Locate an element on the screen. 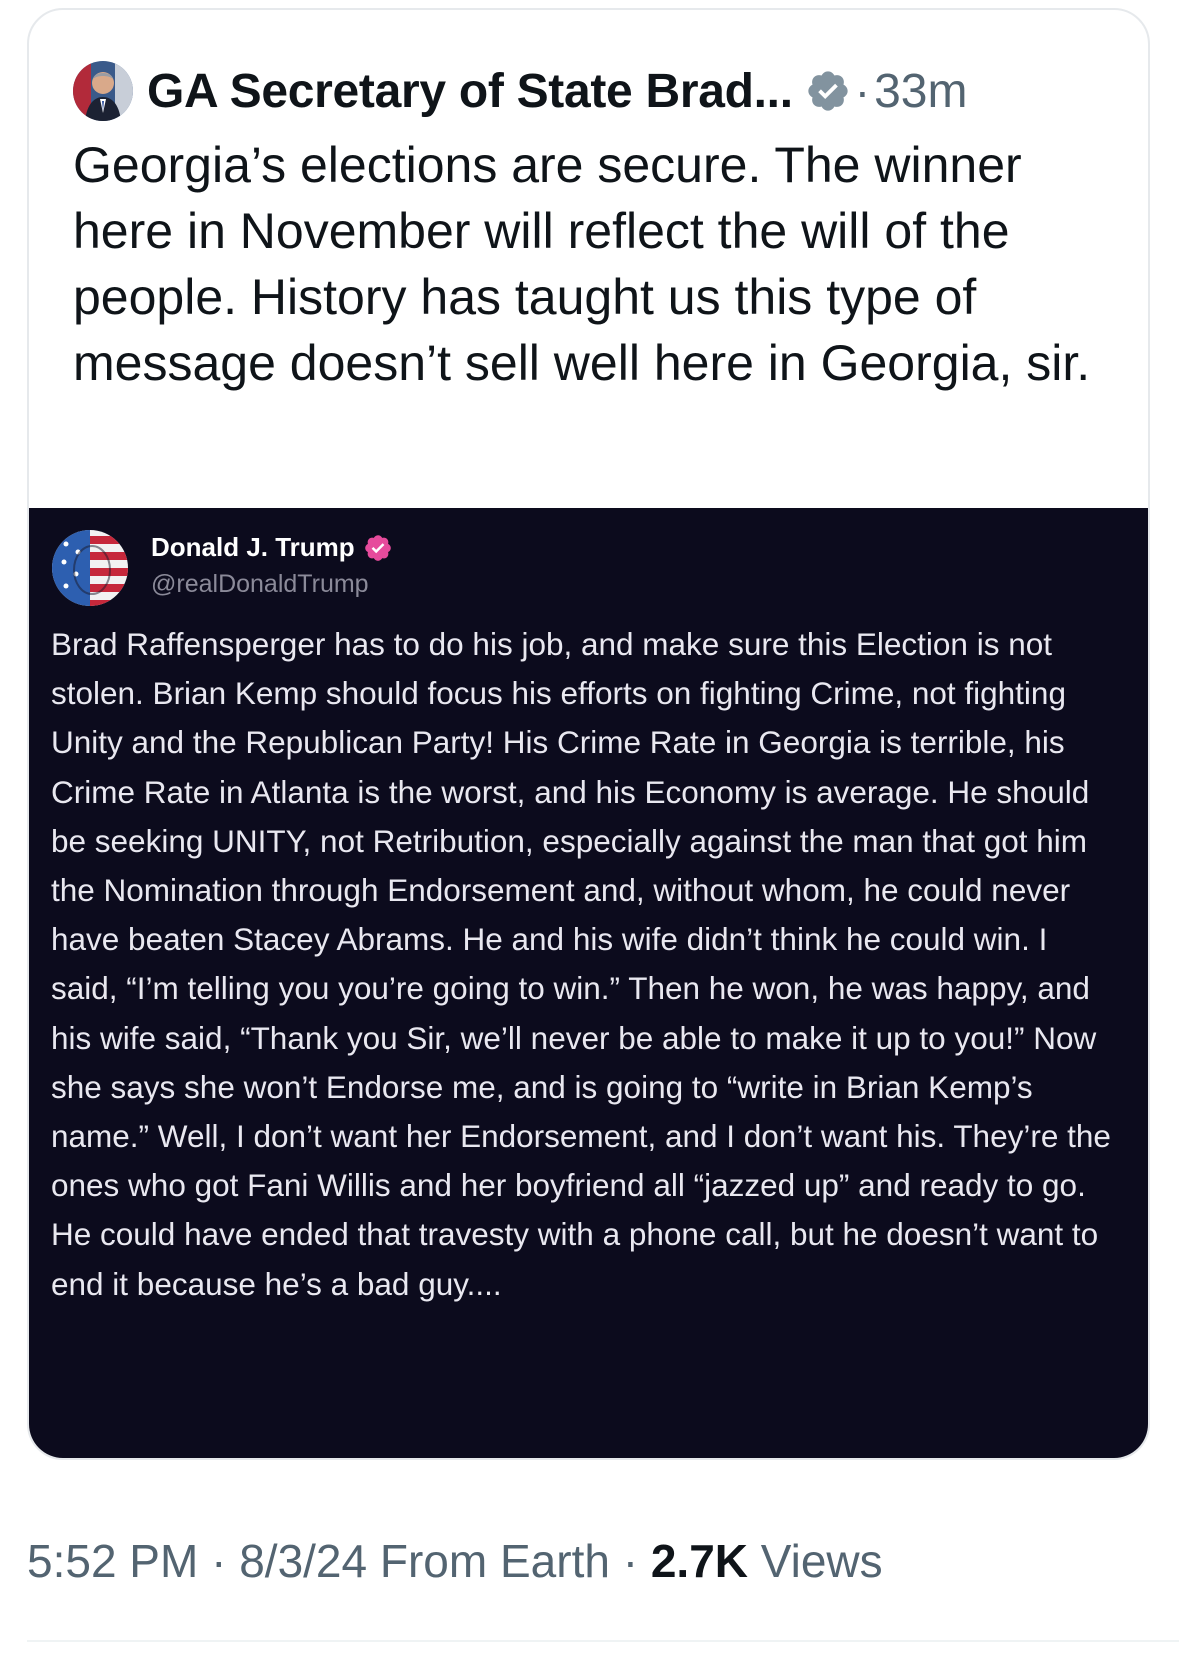 The width and height of the screenshot is (1179, 1658). post-time: 5:52 PM is located at coordinates (112, 1561).